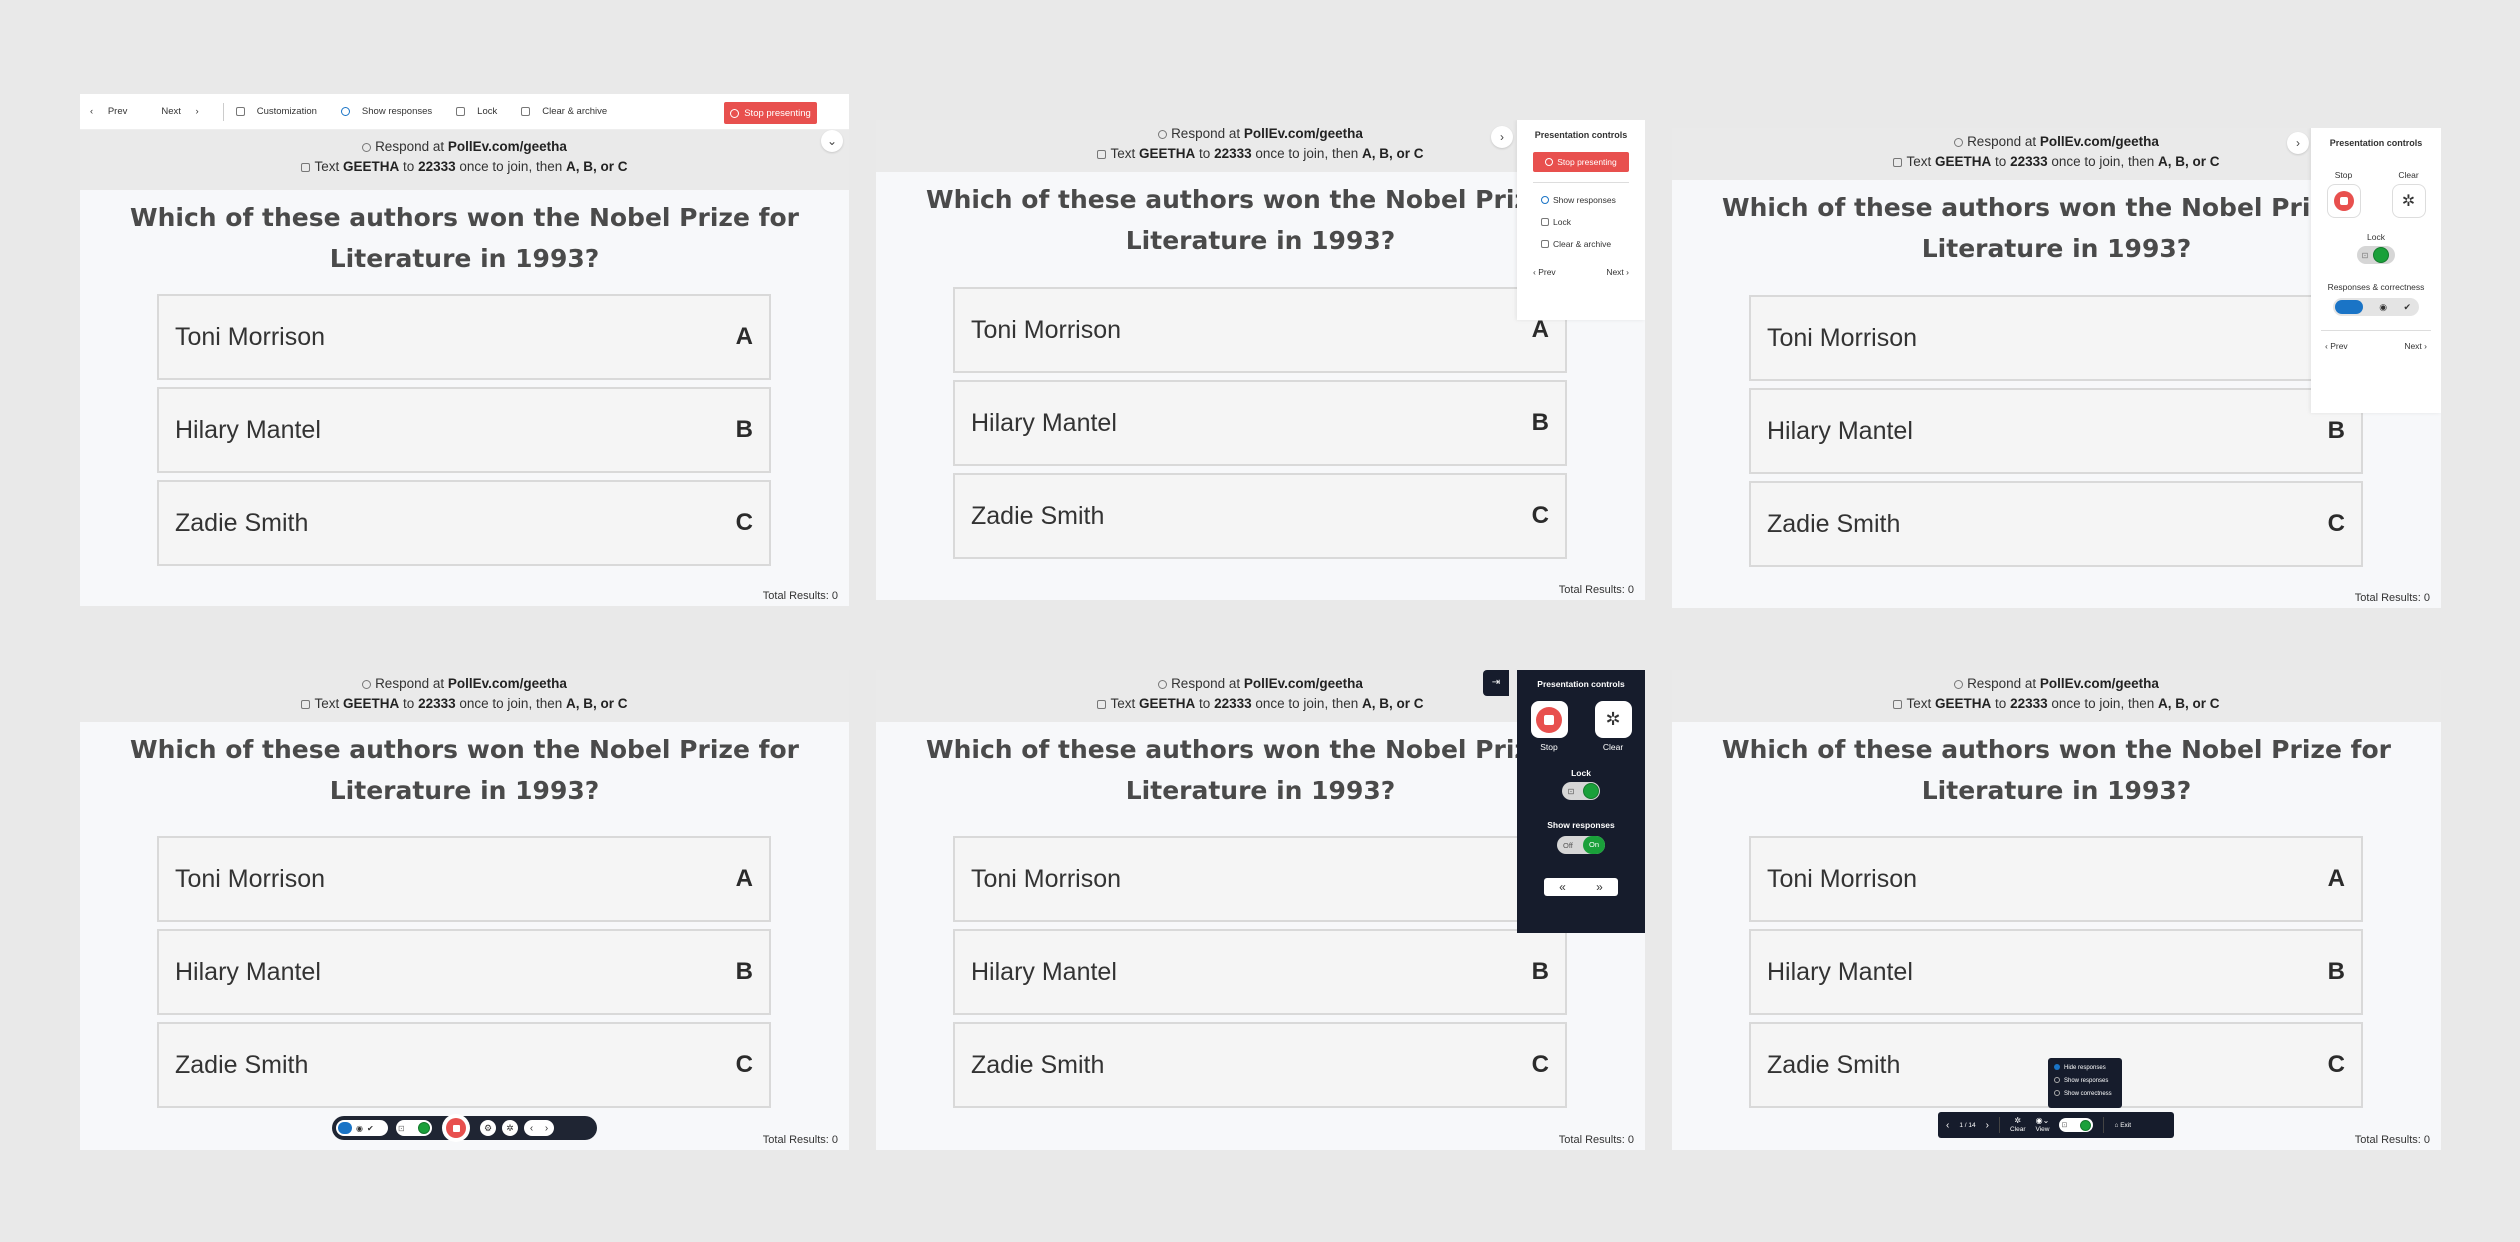 Image resolution: width=2520 pixels, height=1242 pixels. I want to click on clear-control: ✲ Clear, so click(1613, 726).